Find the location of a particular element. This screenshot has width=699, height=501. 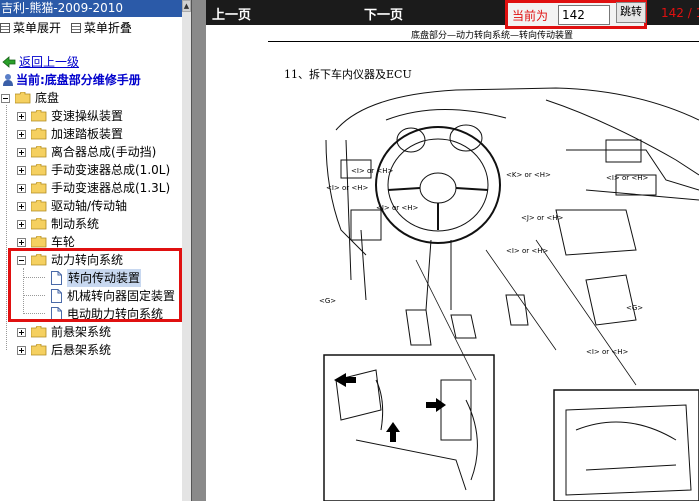

tree-item-chassis: 底盘 is located at coordinates (30, 98).